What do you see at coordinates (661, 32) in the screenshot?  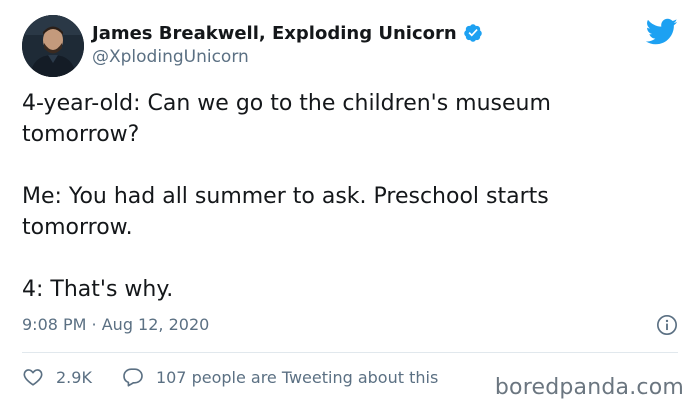 I see `twitter-bird-icon` at bounding box center [661, 32].